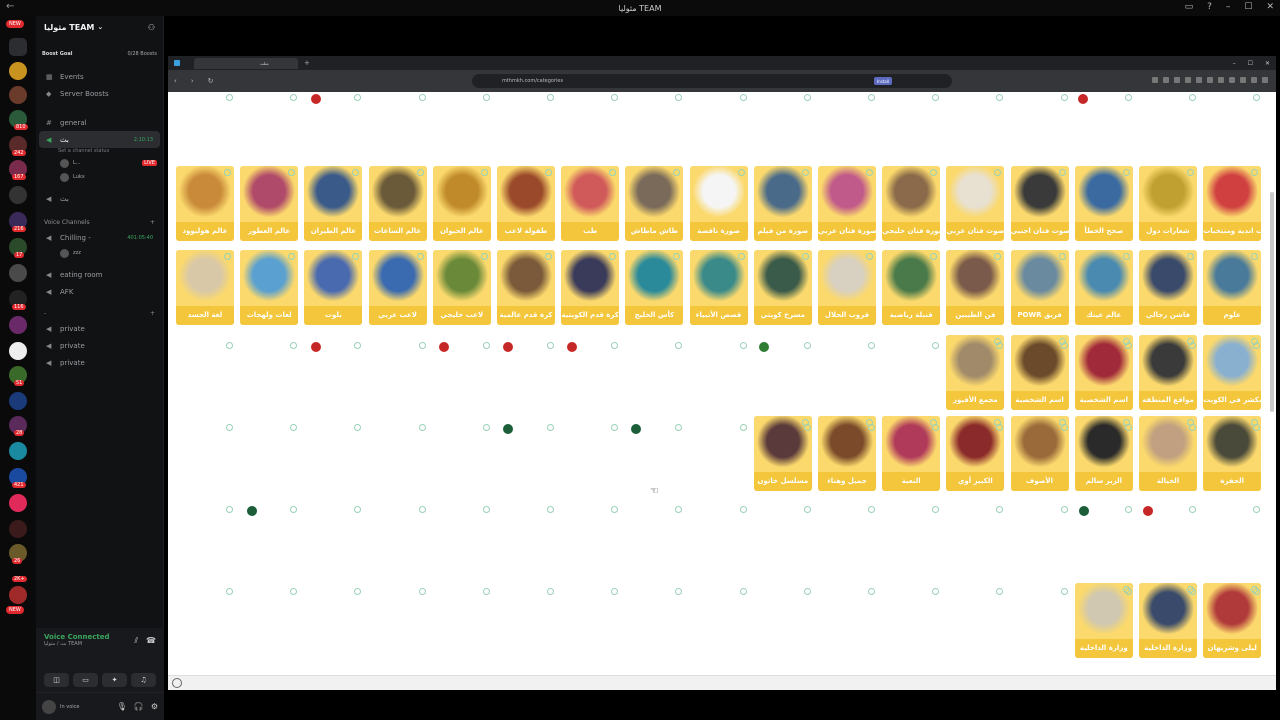 The image size is (1280, 720). Describe the element at coordinates (136, 641) in the screenshot. I see `noise-suppression-icon: ⫽` at that location.